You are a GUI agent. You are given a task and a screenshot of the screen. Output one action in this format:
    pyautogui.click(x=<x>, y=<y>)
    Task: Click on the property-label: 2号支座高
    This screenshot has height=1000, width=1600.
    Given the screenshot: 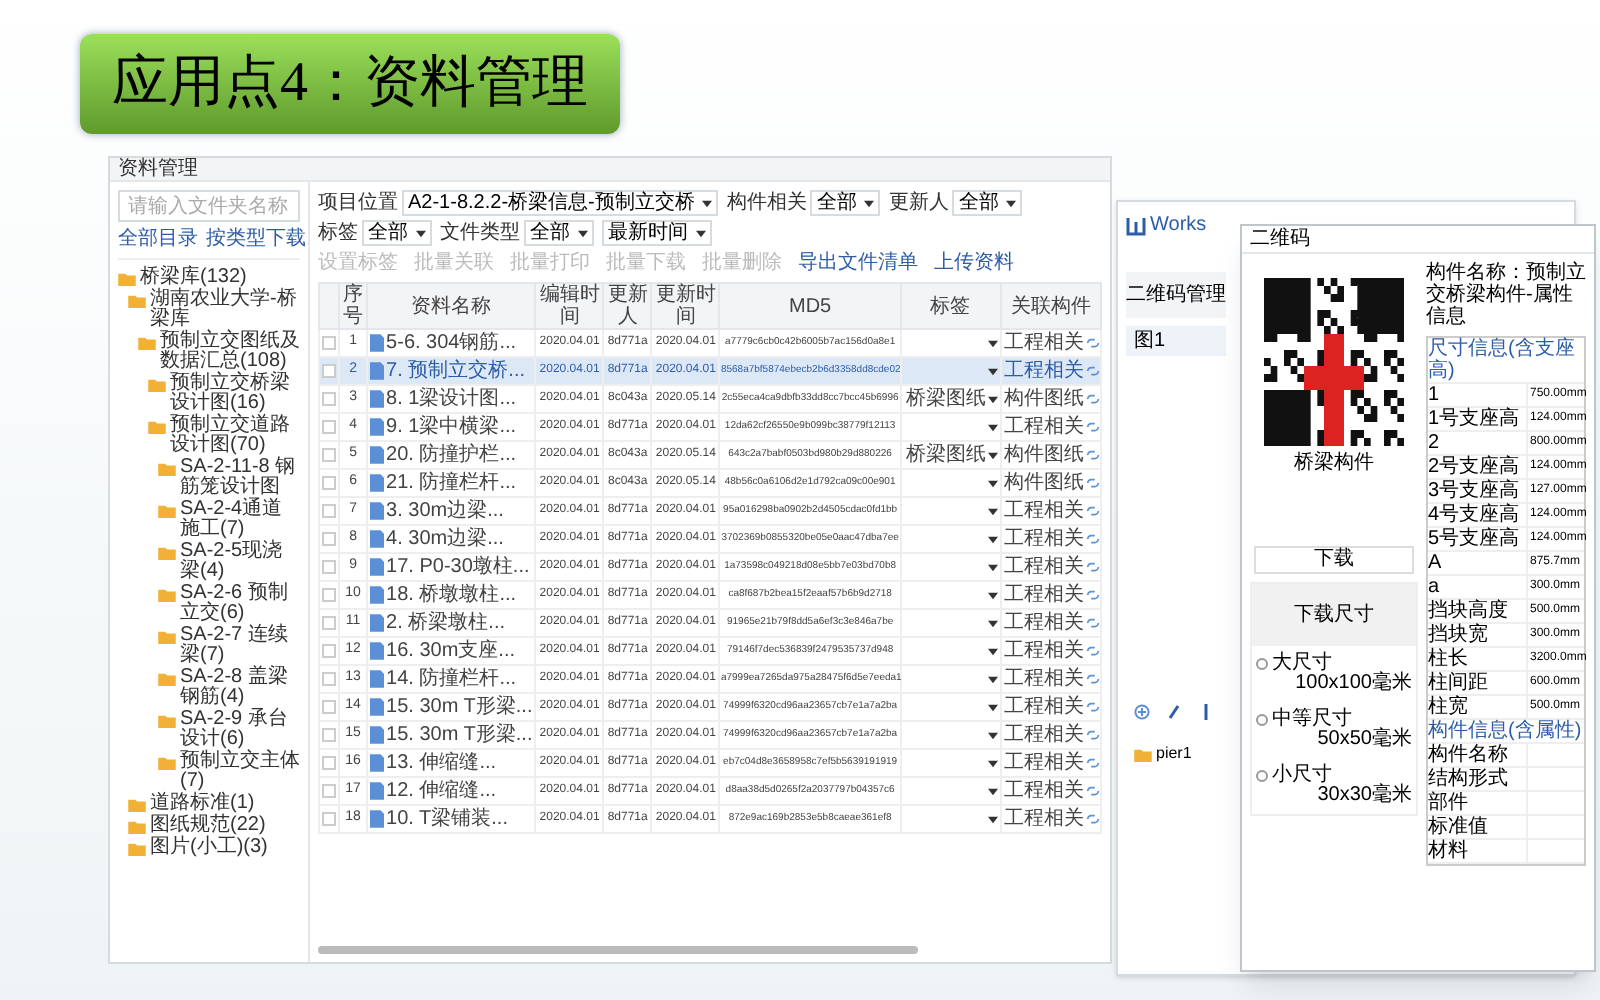 What is the action you would take?
    pyautogui.click(x=1478, y=467)
    